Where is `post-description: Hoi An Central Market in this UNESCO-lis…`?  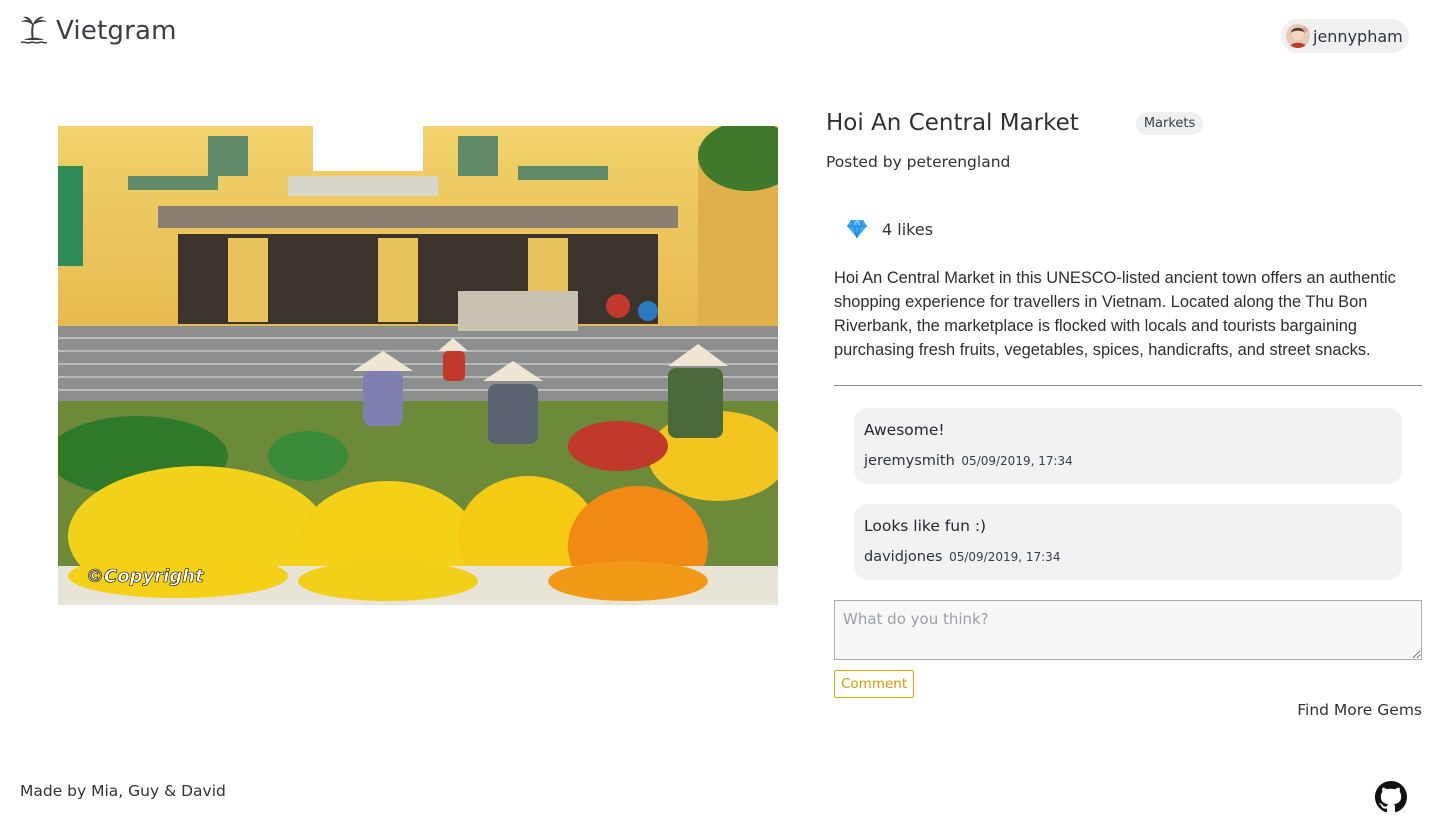
post-description: Hoi An Central Market in this UNESCO-lis… is located at coordinates (1115, 314).